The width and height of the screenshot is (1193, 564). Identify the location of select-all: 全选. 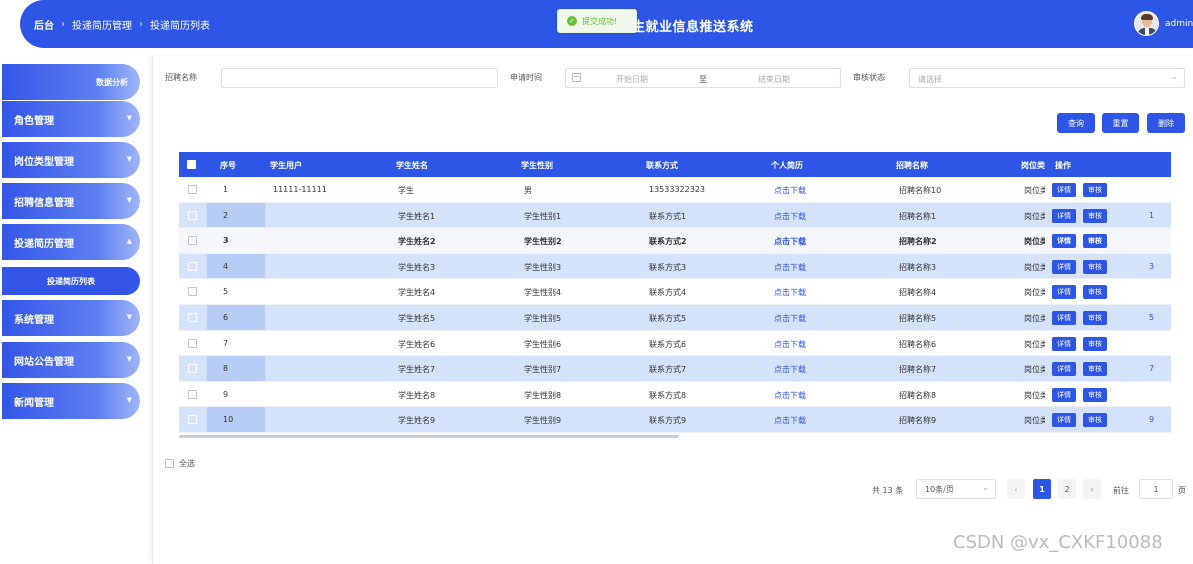
(180, 463).